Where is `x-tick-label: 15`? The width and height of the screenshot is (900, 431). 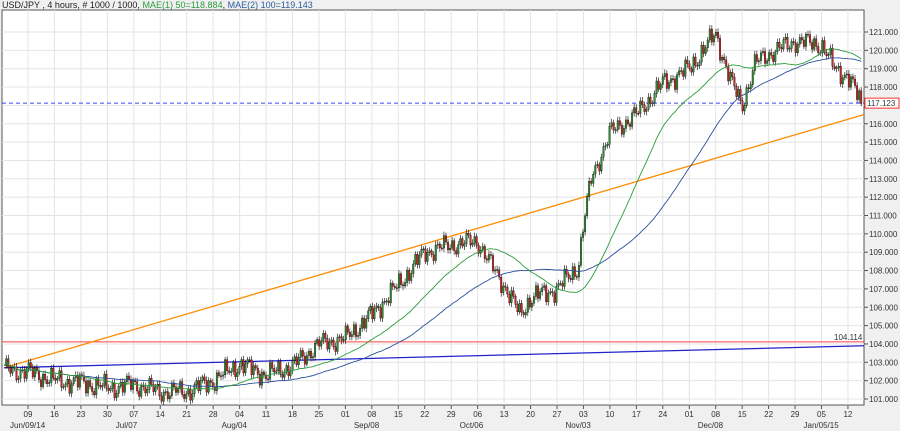
x-tick-label: 15 is located at coordinates (742, 414).